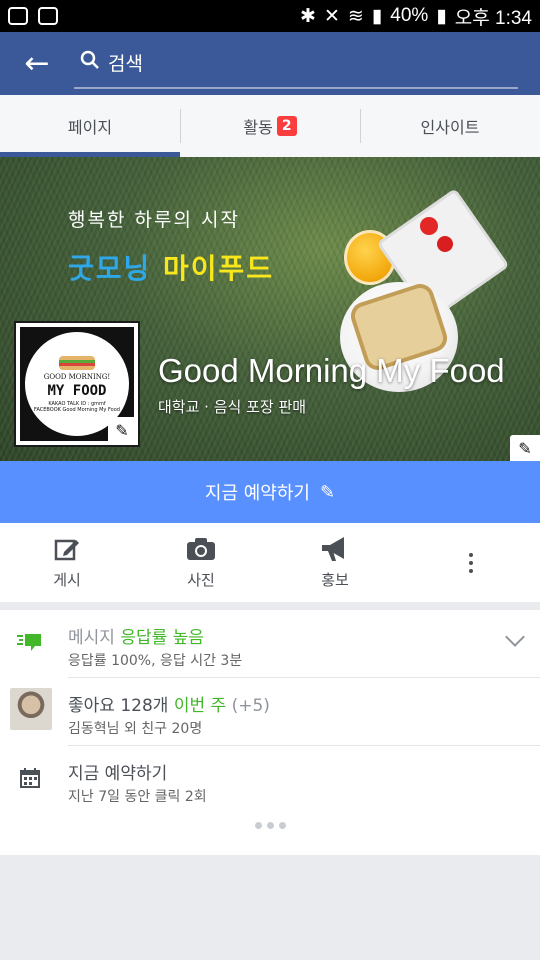 The image size is (540, 960). What do you see at coordinates (286, 126) in the screenshot?
I see `activity-badge: 2` at bounding box center [286, 126].